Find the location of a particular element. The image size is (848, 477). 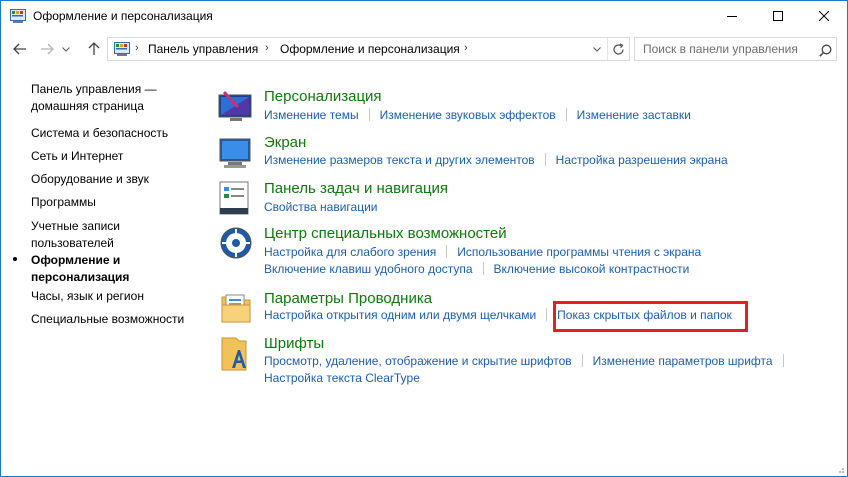

sidebar-item-label: Специальные возможности is located at coordinates (108, 319).